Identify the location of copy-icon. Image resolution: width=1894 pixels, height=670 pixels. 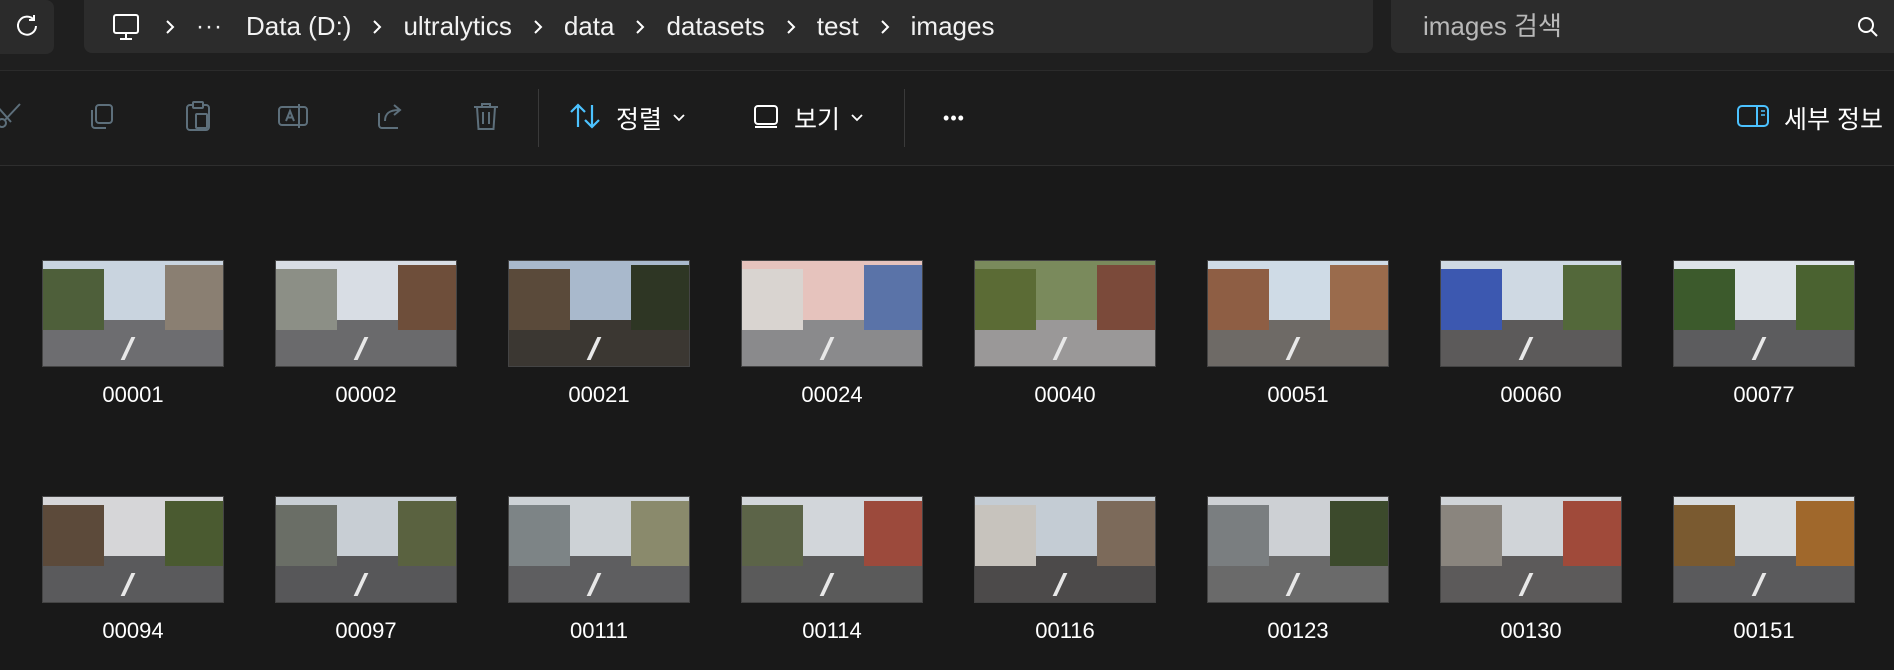
(102, 118).